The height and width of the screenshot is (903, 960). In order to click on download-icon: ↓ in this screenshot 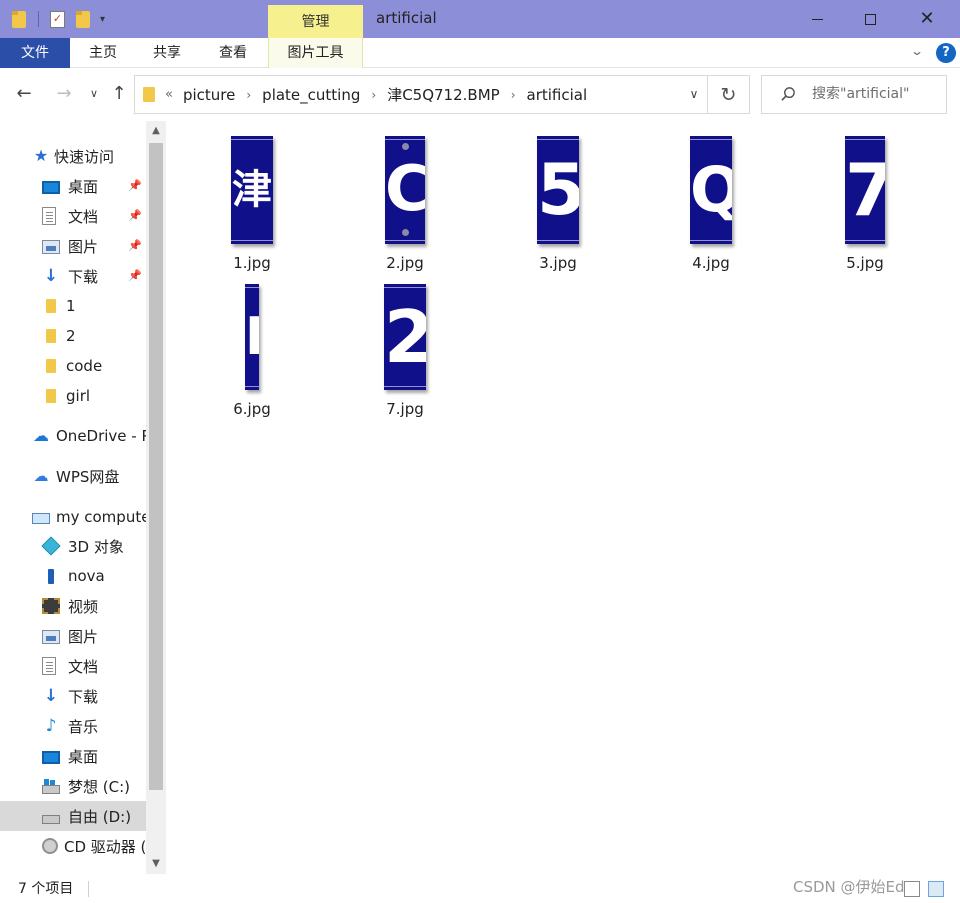, I will do `click(51, 276)`.